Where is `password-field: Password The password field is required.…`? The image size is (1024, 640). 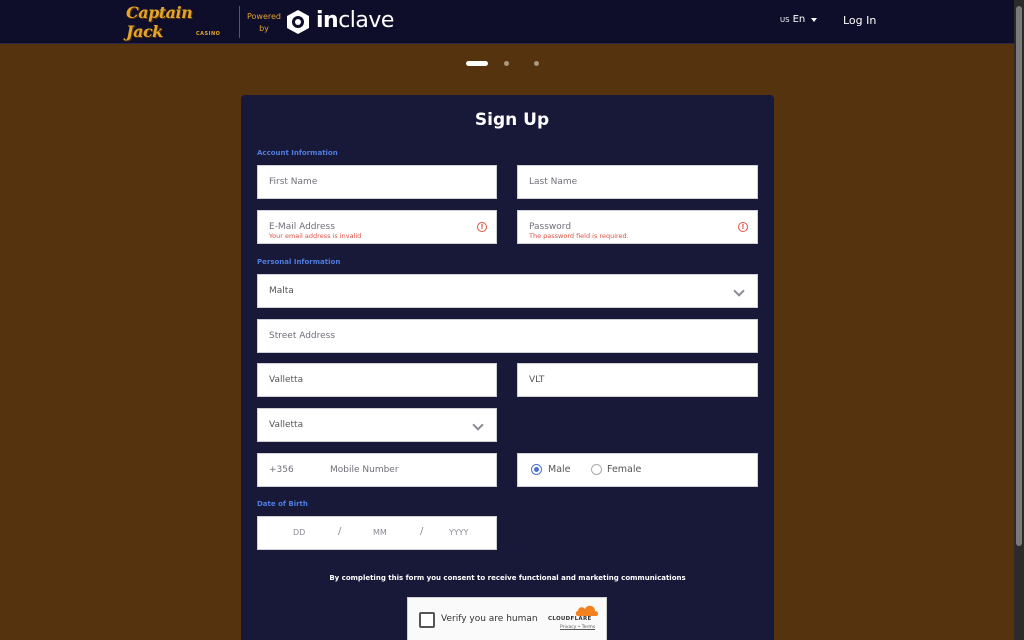 password-field: Password The password field is required.… is located at coordinates (637, 227).